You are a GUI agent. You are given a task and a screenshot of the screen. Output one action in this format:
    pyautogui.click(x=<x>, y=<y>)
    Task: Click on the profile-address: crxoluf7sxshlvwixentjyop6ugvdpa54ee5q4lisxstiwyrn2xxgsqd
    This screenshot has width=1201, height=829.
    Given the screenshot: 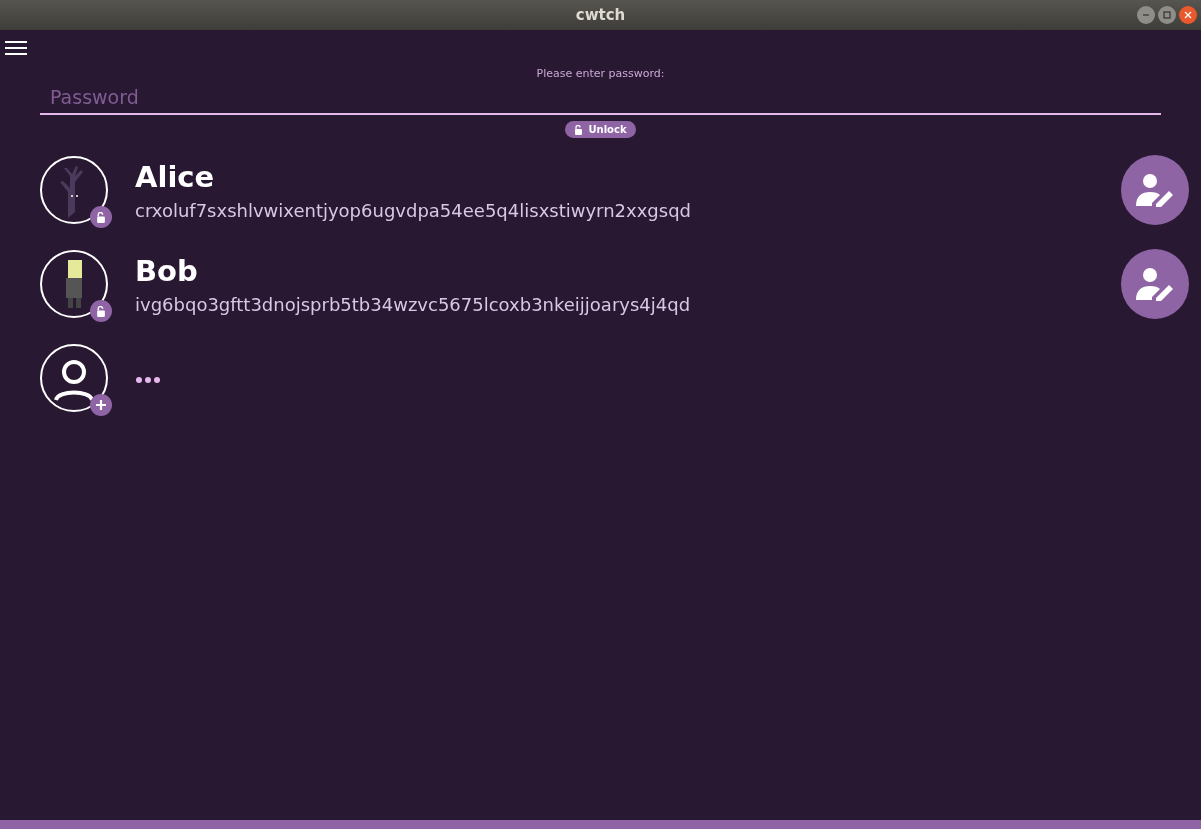 What is the action you would take?
    pyautogui.click(x=413, y=210)
    